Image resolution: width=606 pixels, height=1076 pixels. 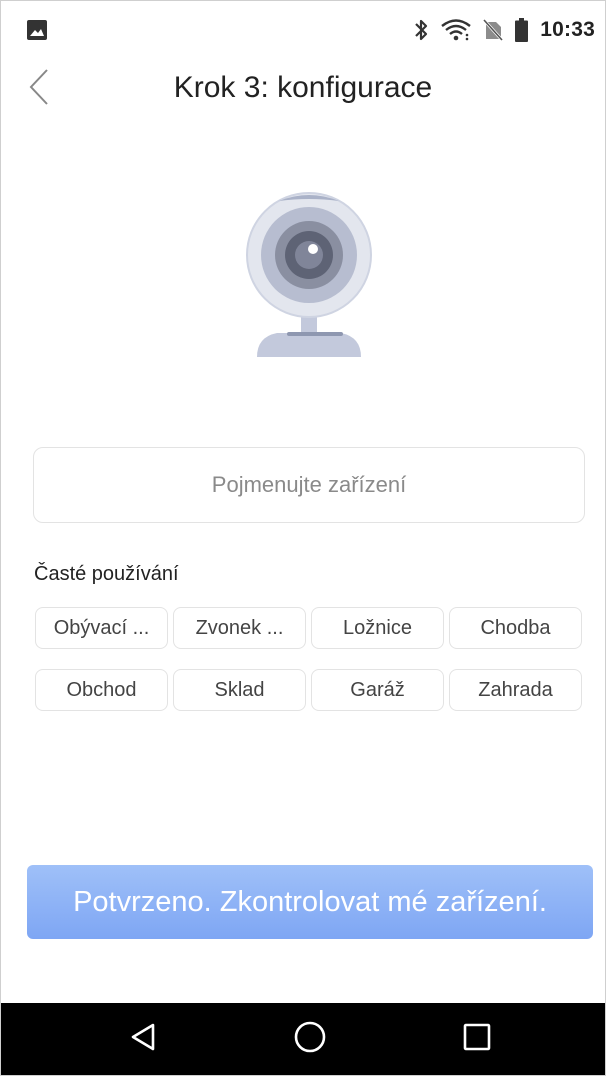 I want to click on battery-icon, so click(x=522, y=30).